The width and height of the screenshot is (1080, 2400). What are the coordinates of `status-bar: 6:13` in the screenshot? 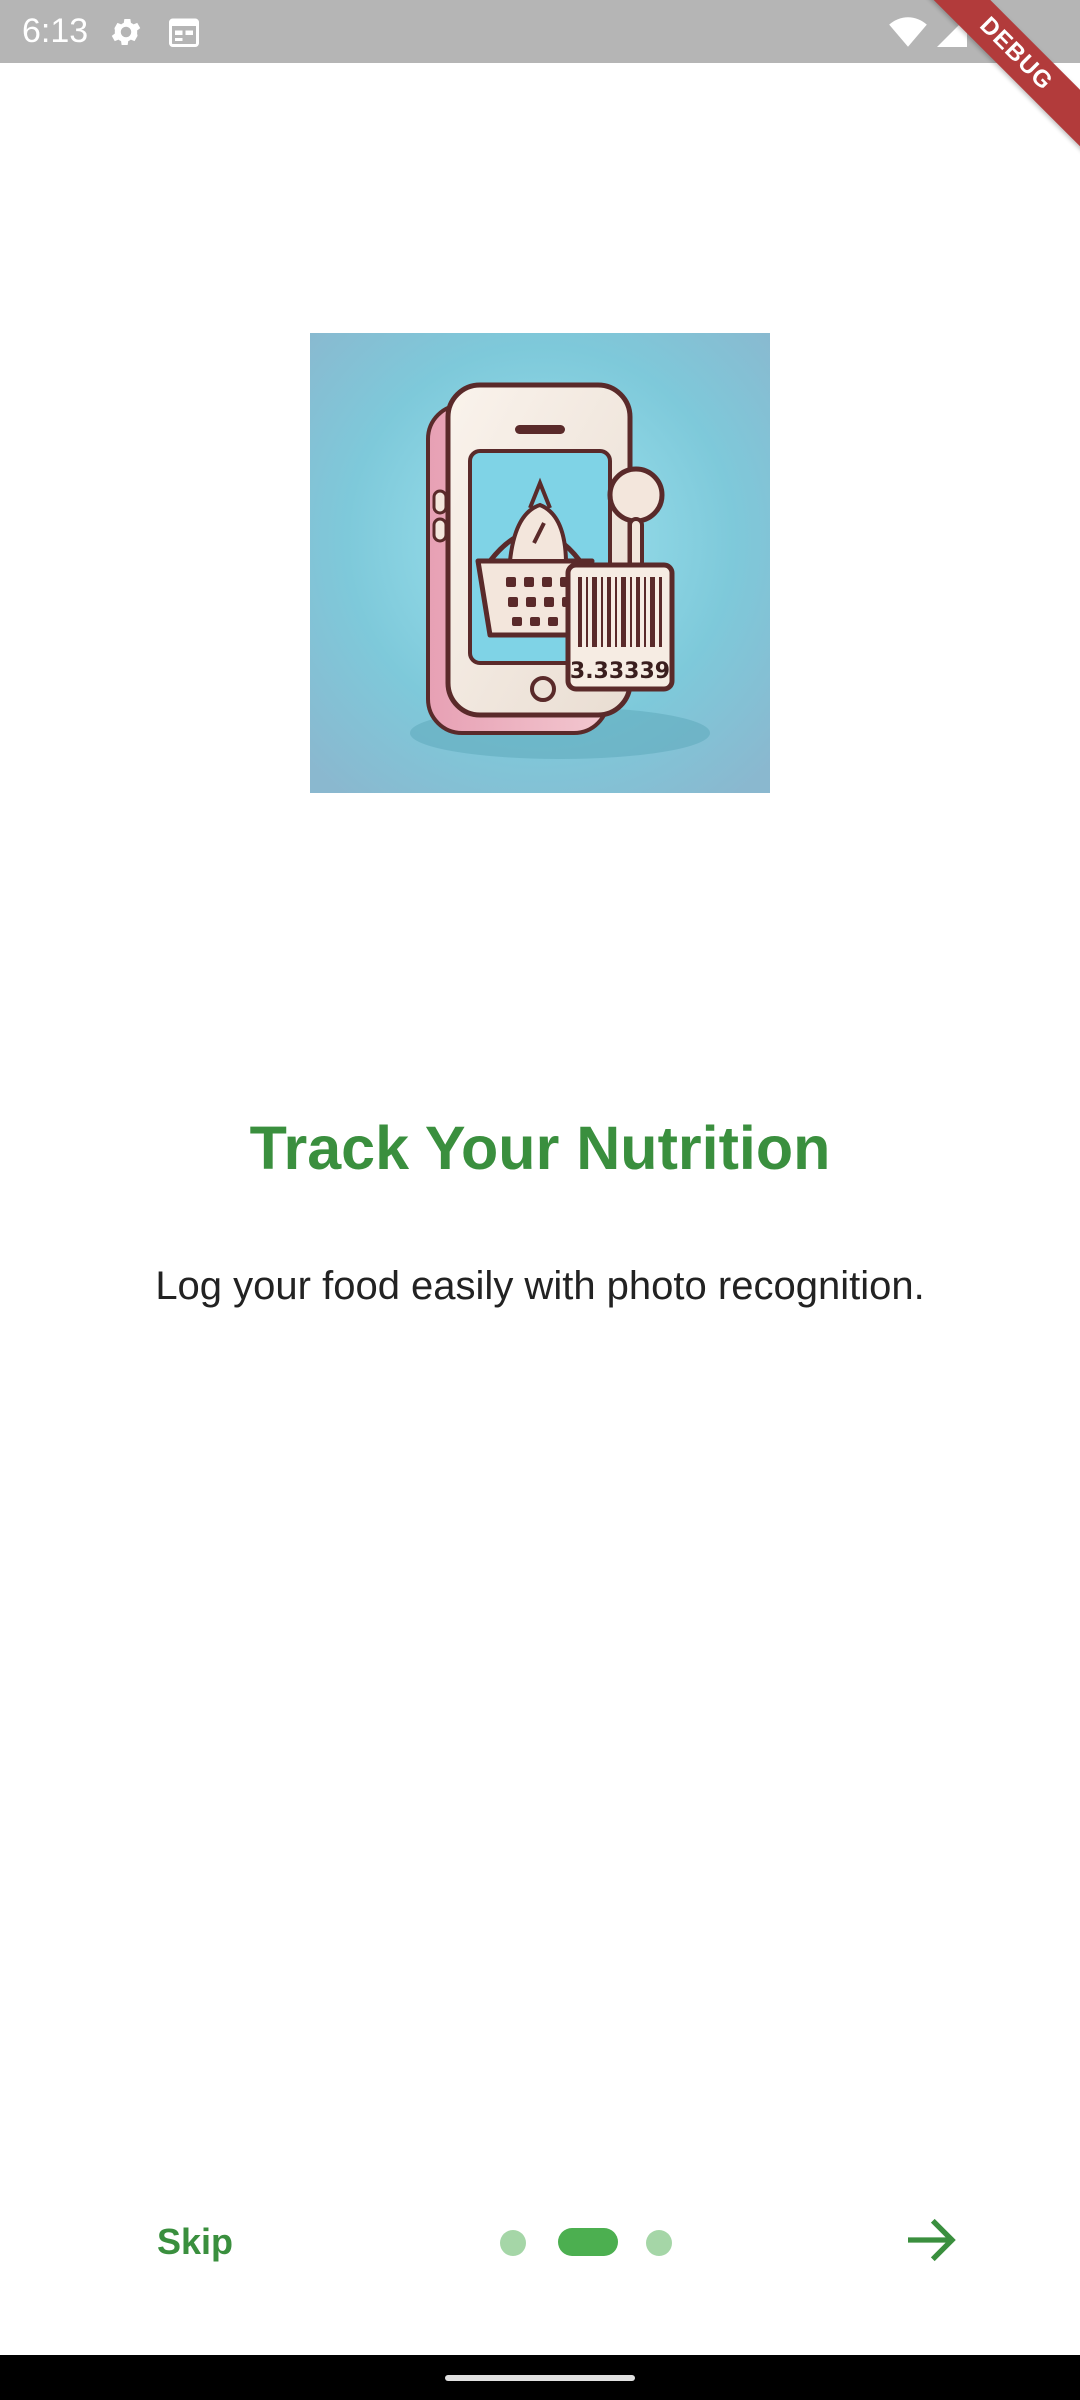 It's located at (540, 31).